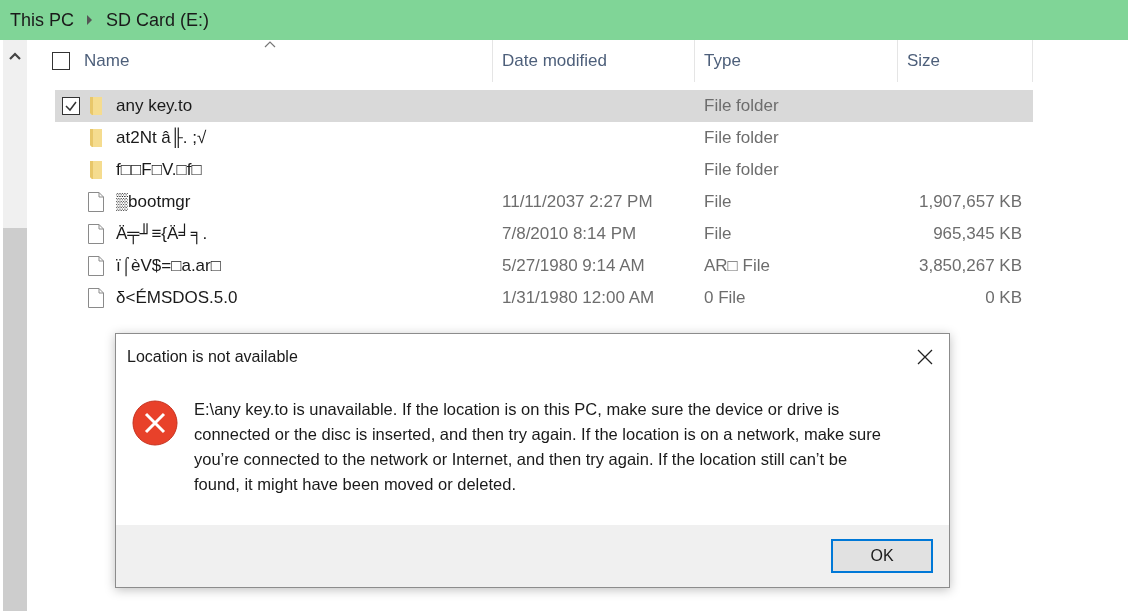 This screenshot has height=611, width=1128. Describe the element at coordinates (554, 61) in the screenshot. I see `column-label: Date modified` at that location.